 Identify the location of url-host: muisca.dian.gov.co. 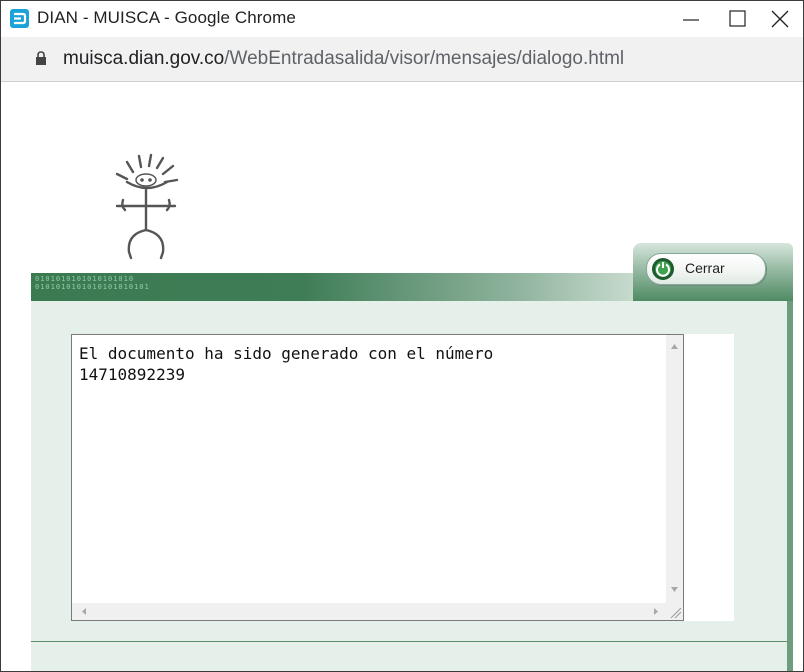
(144, 58).